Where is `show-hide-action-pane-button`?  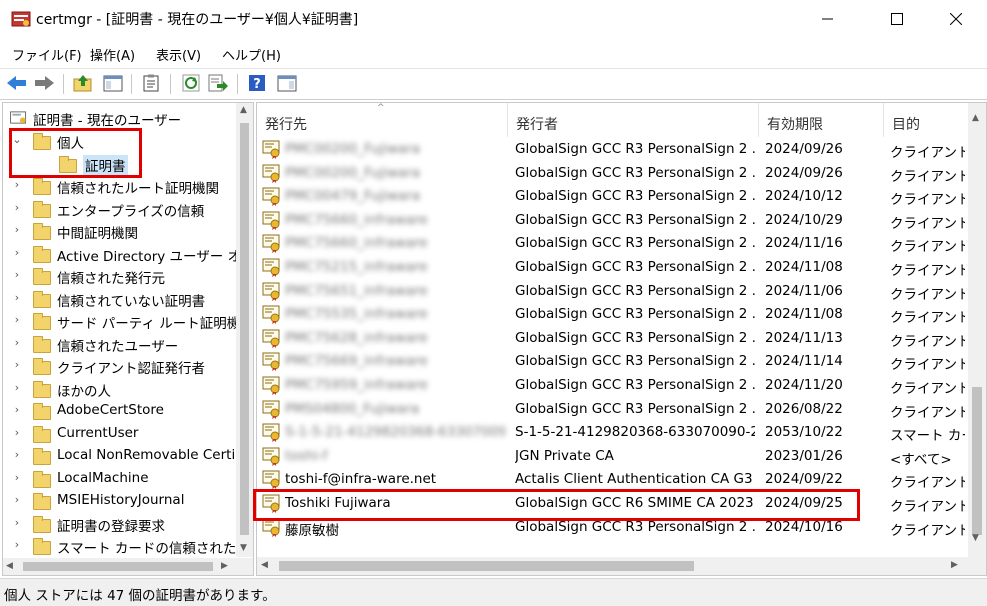 show-hide-action-pane-button is located at coordinates (287, 83).